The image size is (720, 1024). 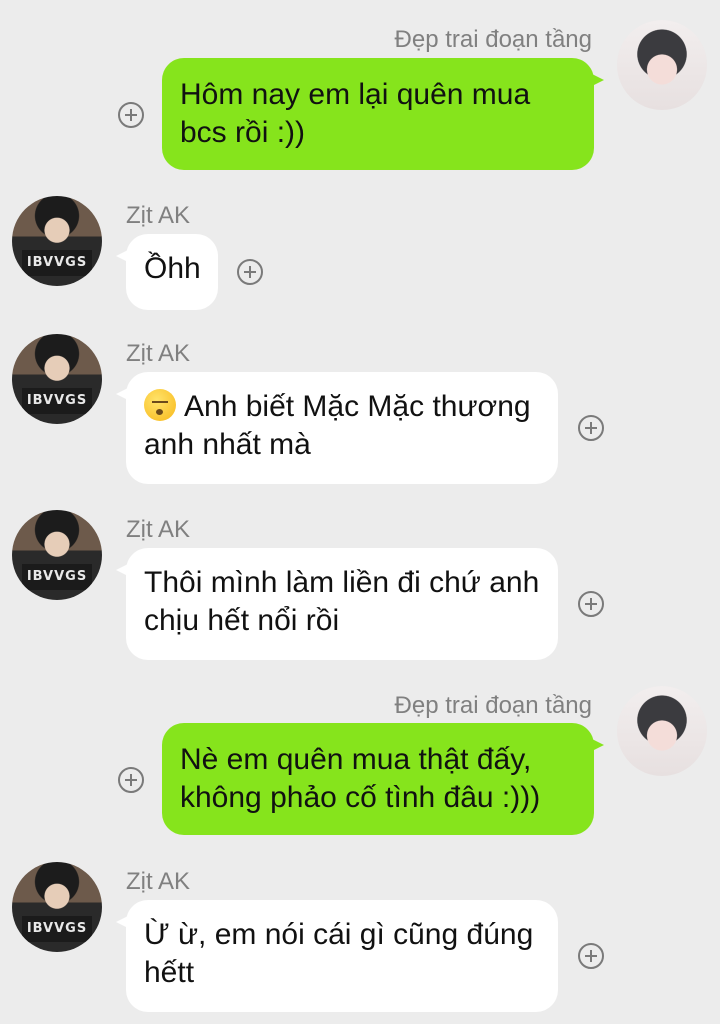 What do you see at coordinates (337, 956) in the screenshot?
I see `message-bubble: Ừ ừ, em nói cái gì cũng đúng hếtt` at bounding box center [337, 956].